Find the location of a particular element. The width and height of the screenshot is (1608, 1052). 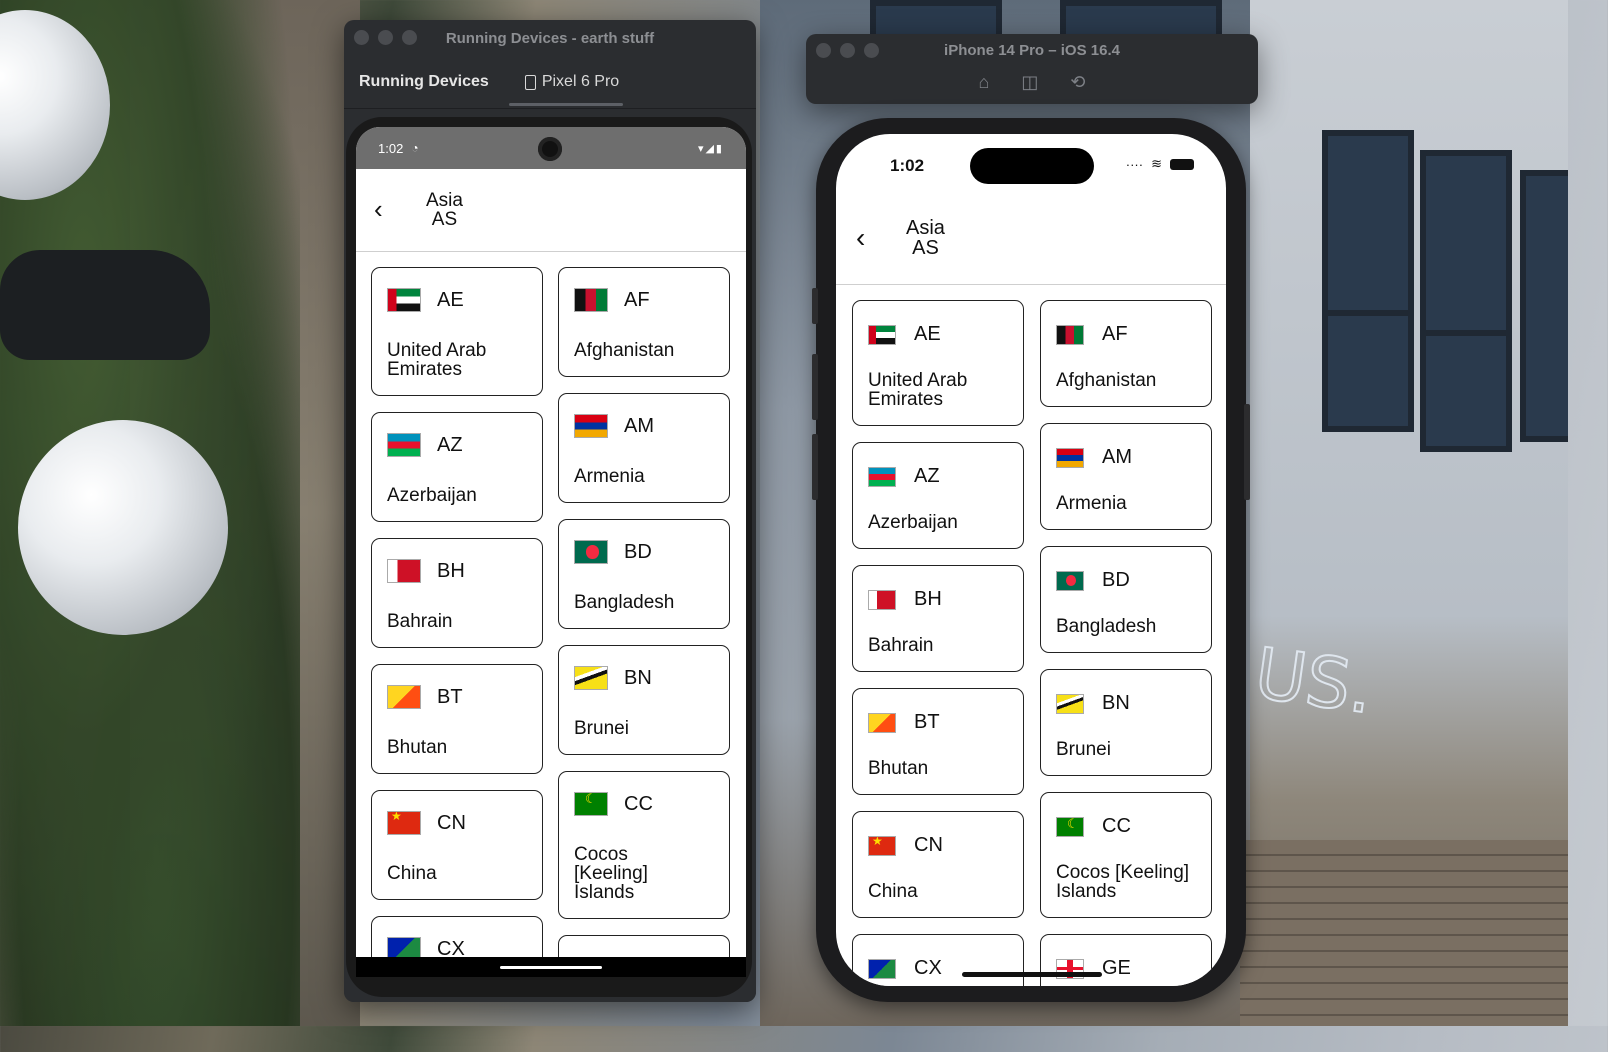

tab-pixel-6-pro: Pixel 6 Pro is located at coordinates (566, 82).